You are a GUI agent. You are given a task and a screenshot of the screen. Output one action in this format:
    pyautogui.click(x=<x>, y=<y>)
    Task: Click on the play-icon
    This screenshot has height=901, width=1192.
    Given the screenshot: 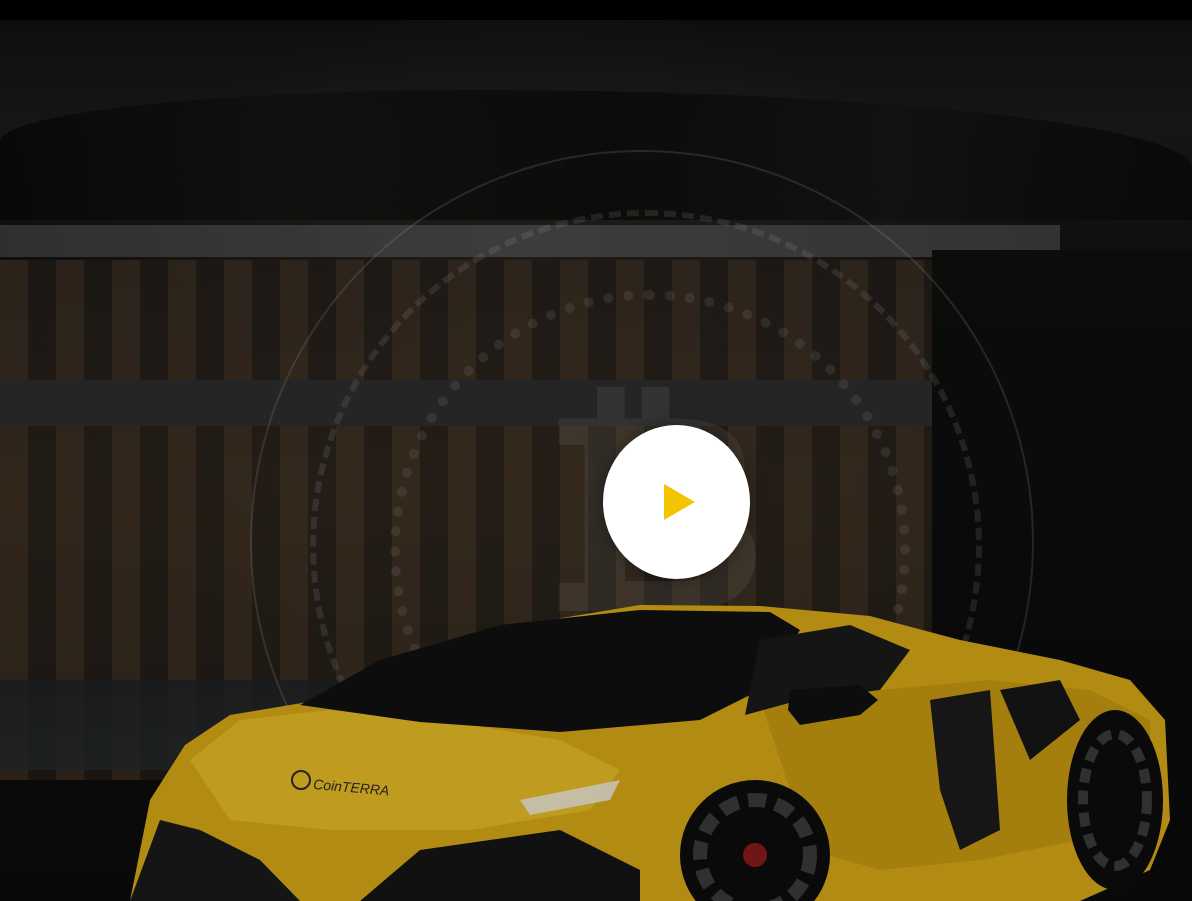 What is the action you would take?
    pyautogui.click(x=679, y=502)
    